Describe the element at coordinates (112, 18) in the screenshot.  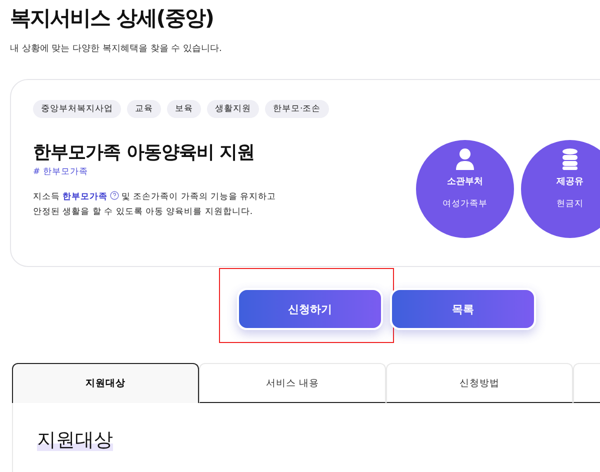
I see `page-title: 복지서비스 상세(중앙)` at that location.